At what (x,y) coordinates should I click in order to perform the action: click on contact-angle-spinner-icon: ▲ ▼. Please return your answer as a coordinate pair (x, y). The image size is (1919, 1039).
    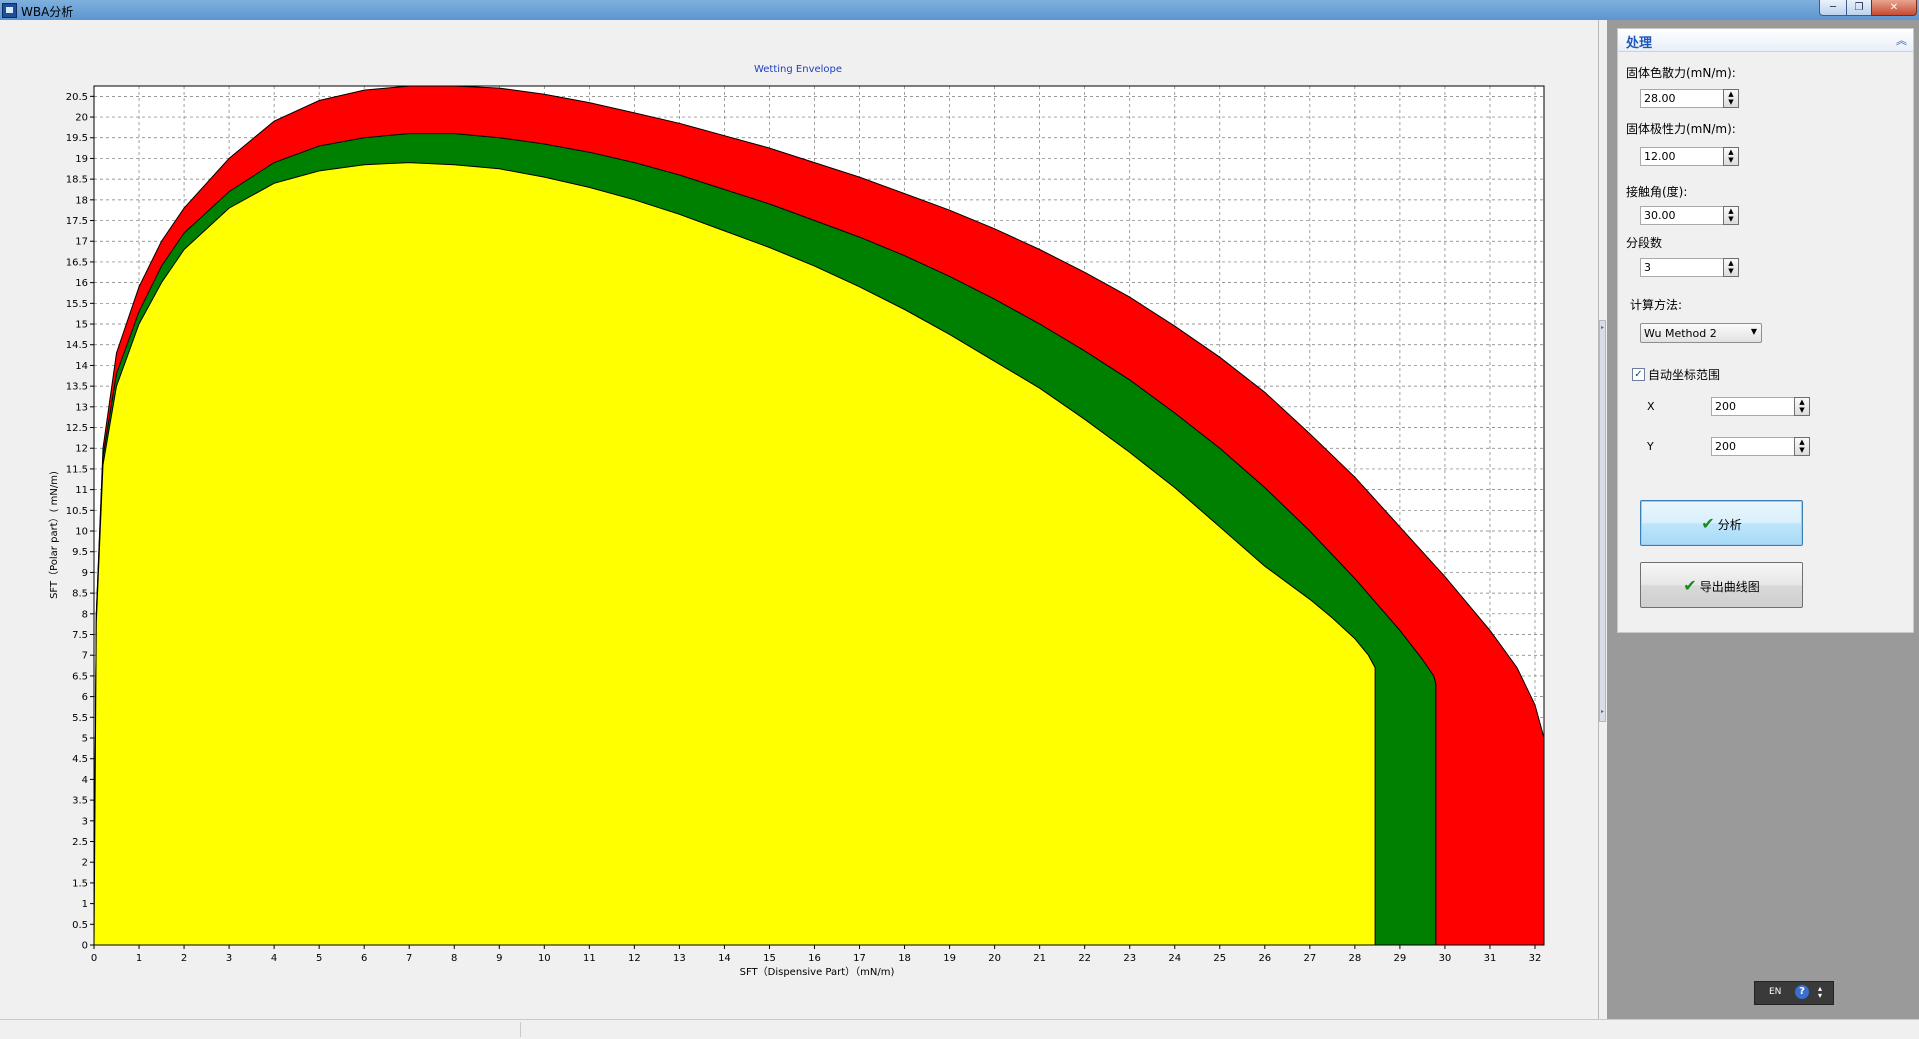
    Looking at the image, I should click on (1731, 215).